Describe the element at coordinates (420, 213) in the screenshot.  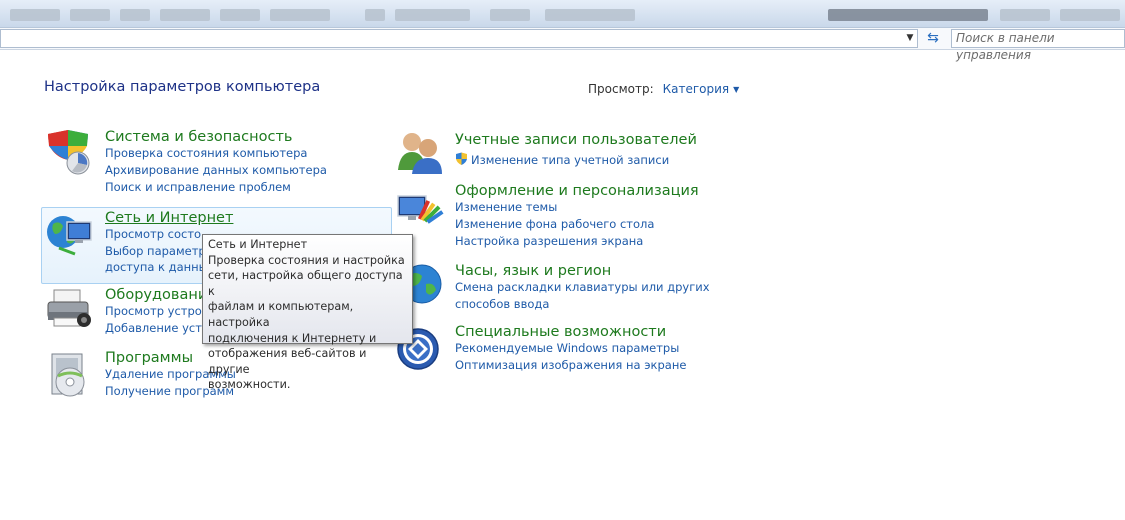
I see `appearance-icon` at that location.